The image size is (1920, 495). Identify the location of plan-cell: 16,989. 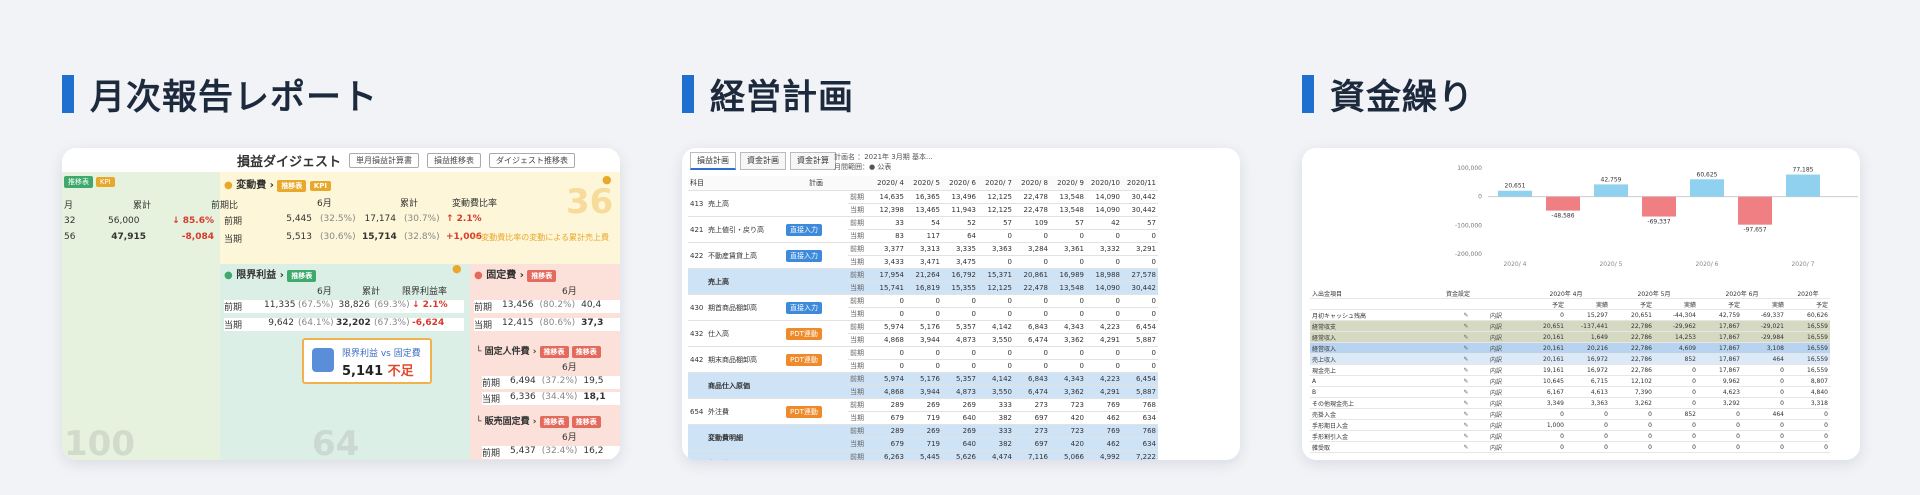
(1068, 275).